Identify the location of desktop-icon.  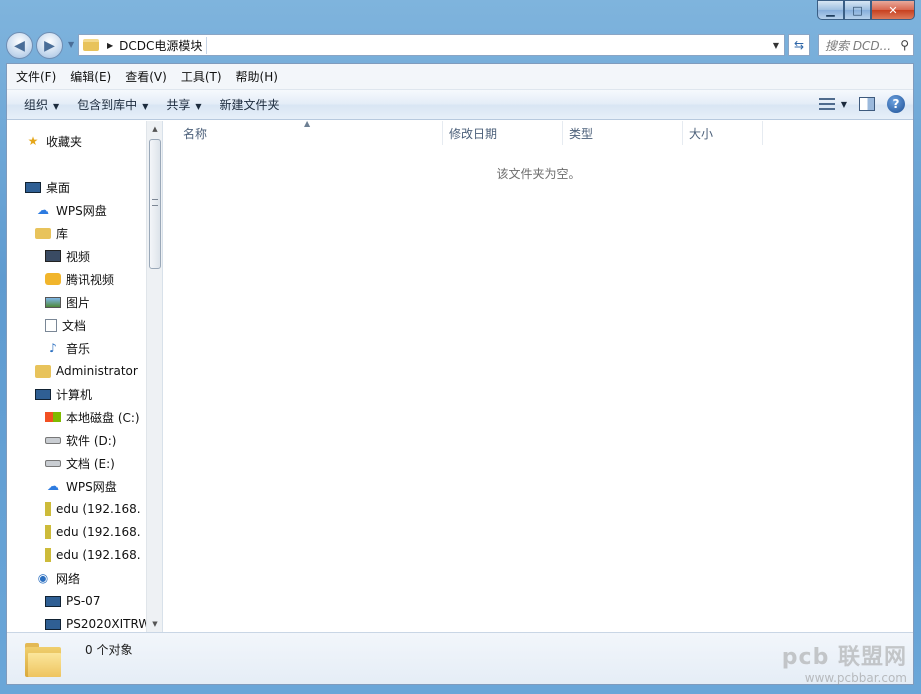
(33, 187).